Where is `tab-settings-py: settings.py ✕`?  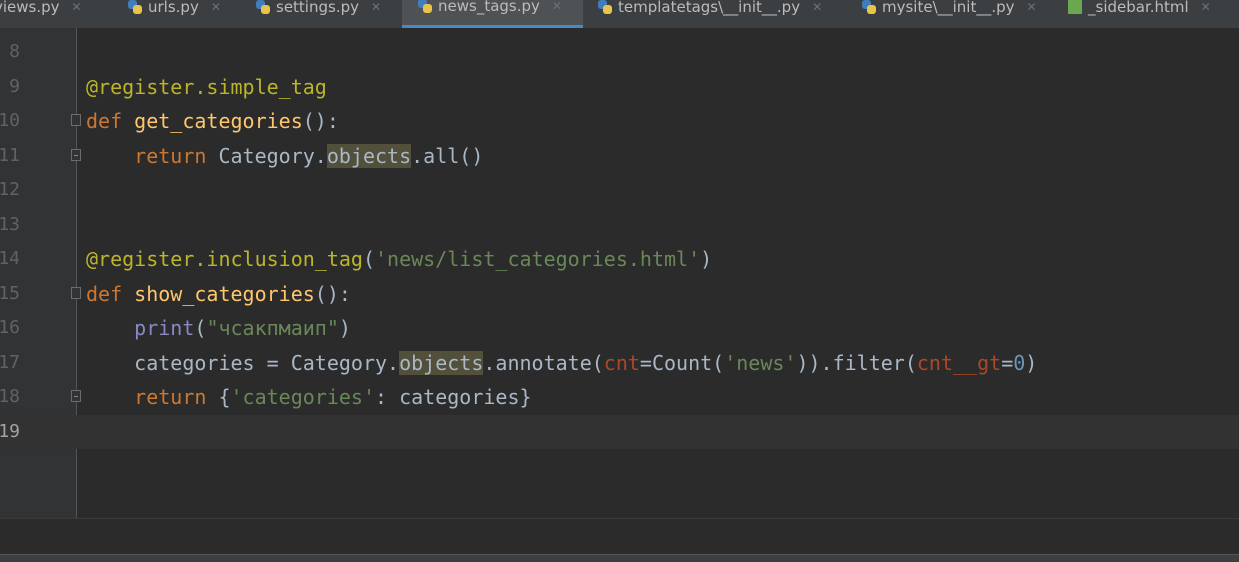
tab-settings-py: settings.py ✕ is located at coordinates (318, 10).